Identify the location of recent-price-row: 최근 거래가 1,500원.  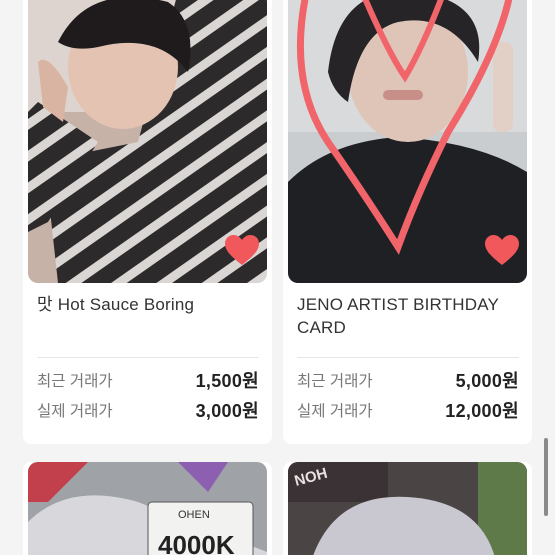
(148, 380).